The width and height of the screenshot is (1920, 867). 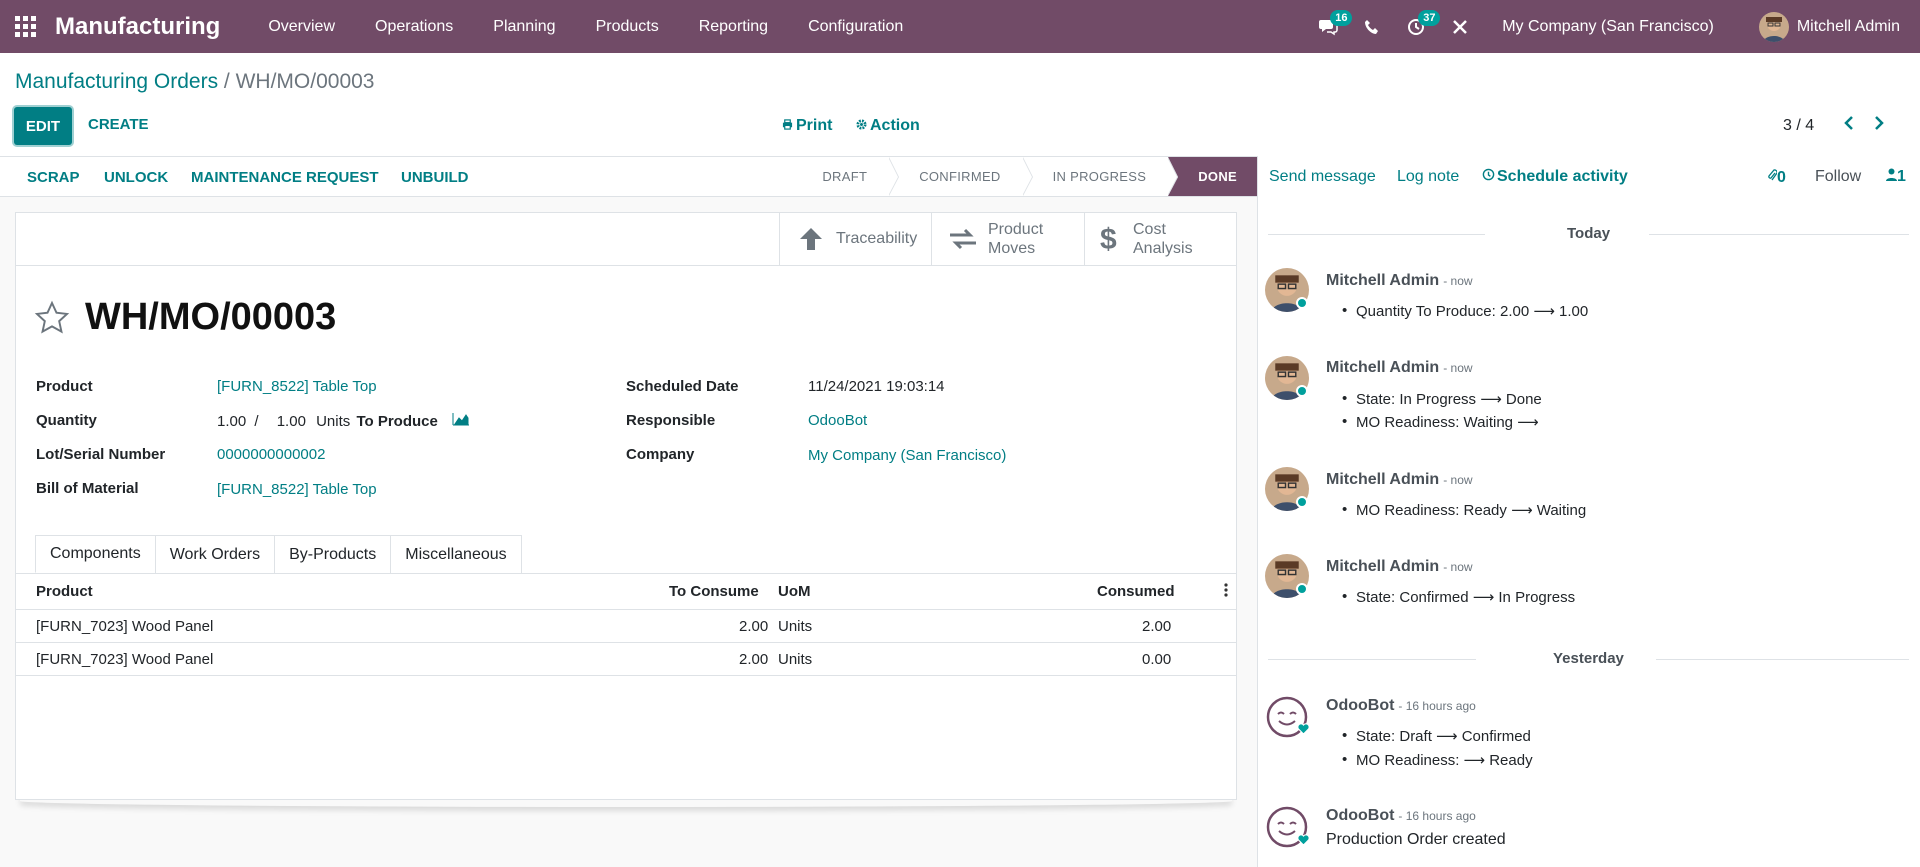 What do you see at coordinates (215, 554) in the screenshot?
I see `tab-work-orders: Work Orders` at bounding box center [215, 554].